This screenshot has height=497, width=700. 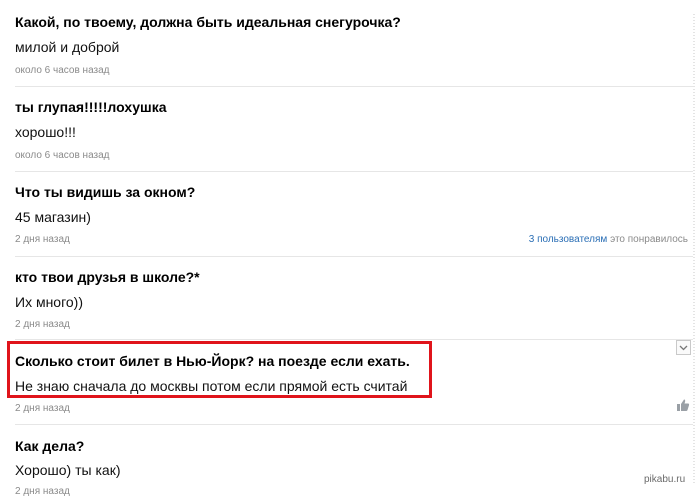 What do you see at coordinates (49, 302) in the screenshot?
I see `answer-text: Их много))` at bounding box center [49, 302].